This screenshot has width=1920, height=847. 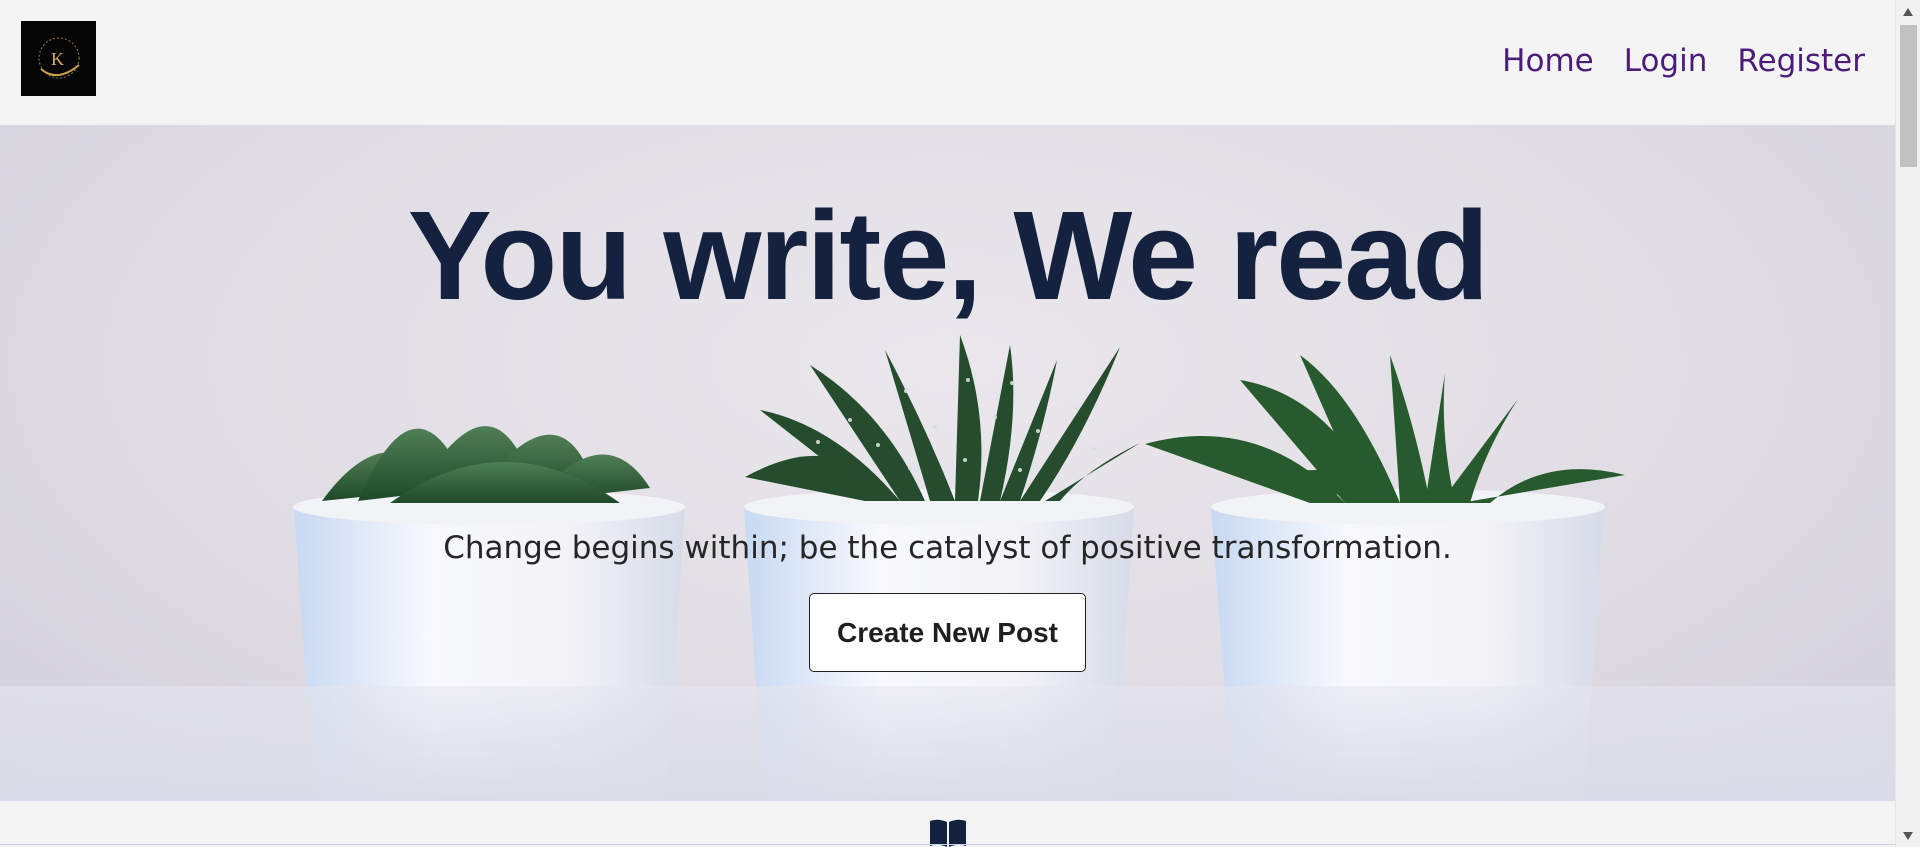 I want to click on scroll-down-icon, so click(x=1908, y=836).